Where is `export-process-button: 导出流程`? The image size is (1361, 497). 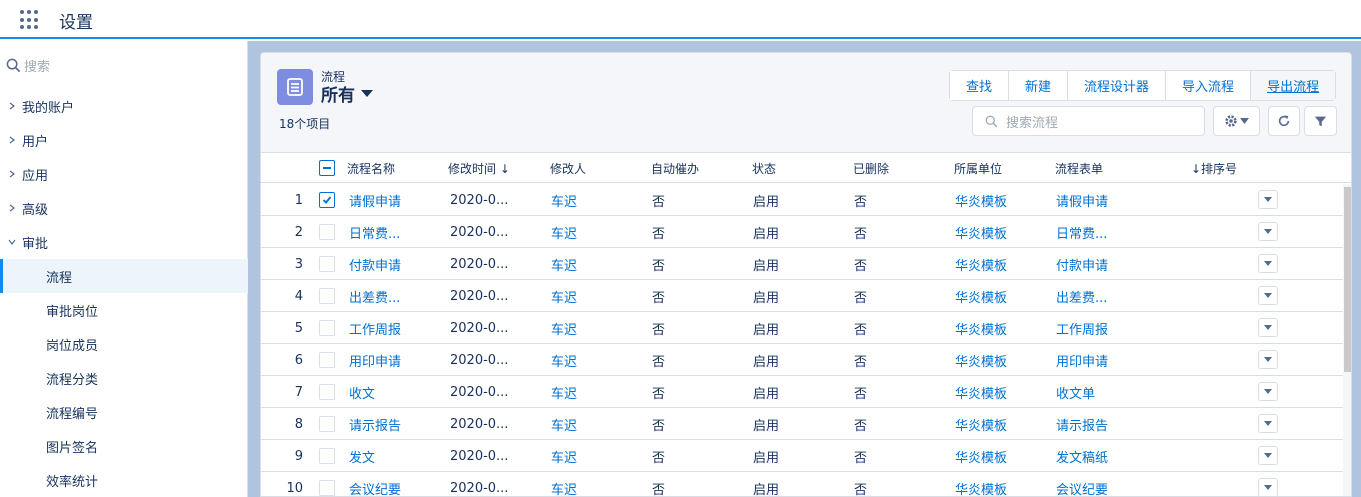 export-process-button: 导出流程 is located at coordinates (1293, 85).